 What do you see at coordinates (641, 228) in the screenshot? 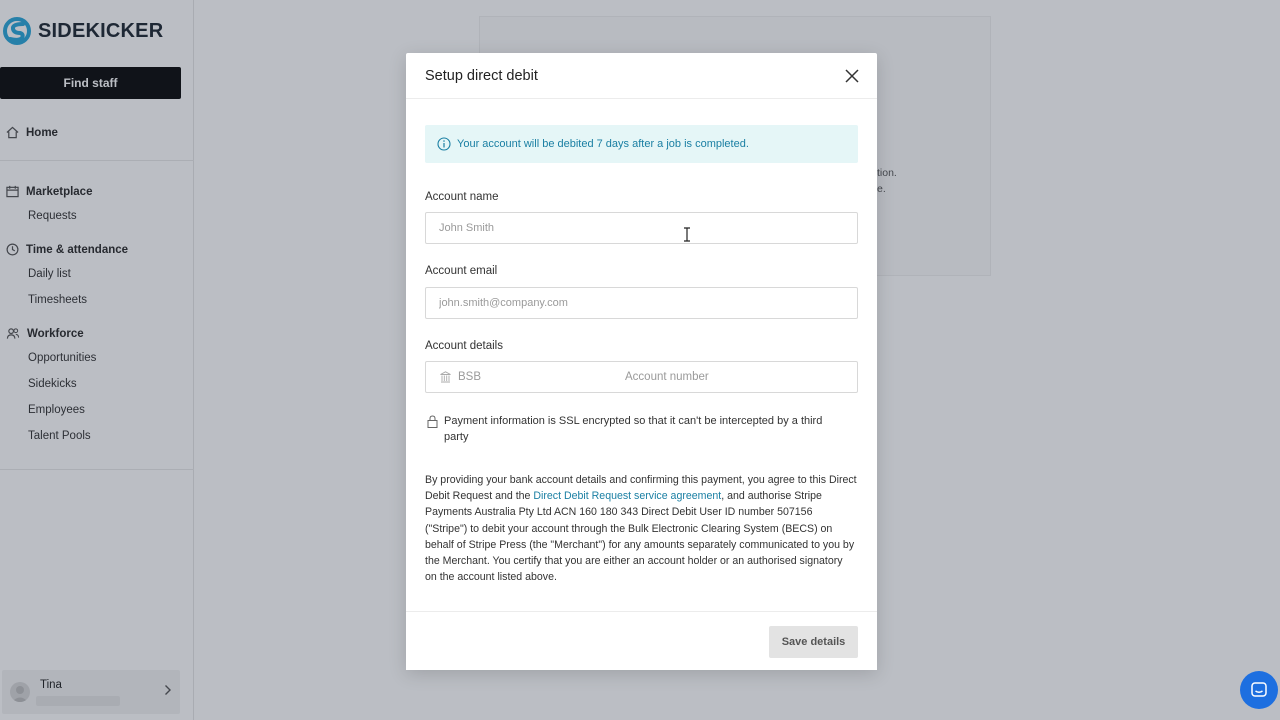
I see `account-name-input` at bounding box center [641, 228].